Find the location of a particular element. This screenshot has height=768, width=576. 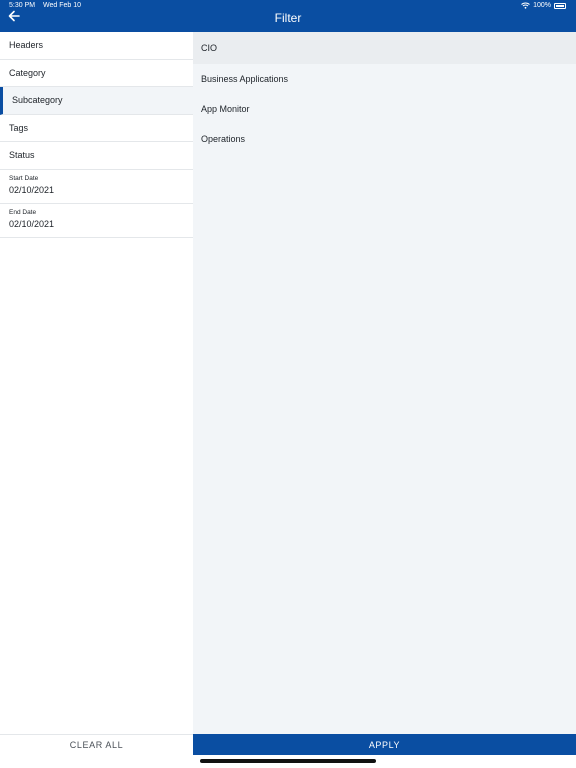

option-label: CIO is located at coordinates (209, 48).